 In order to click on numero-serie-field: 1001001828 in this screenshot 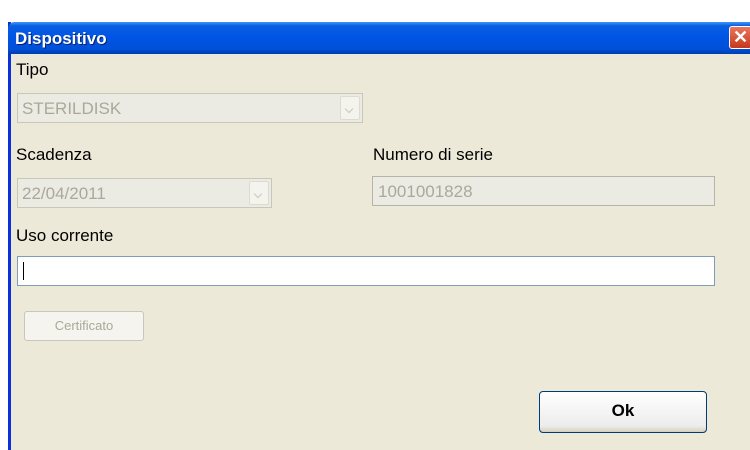, I will do `click(543, 191)`.